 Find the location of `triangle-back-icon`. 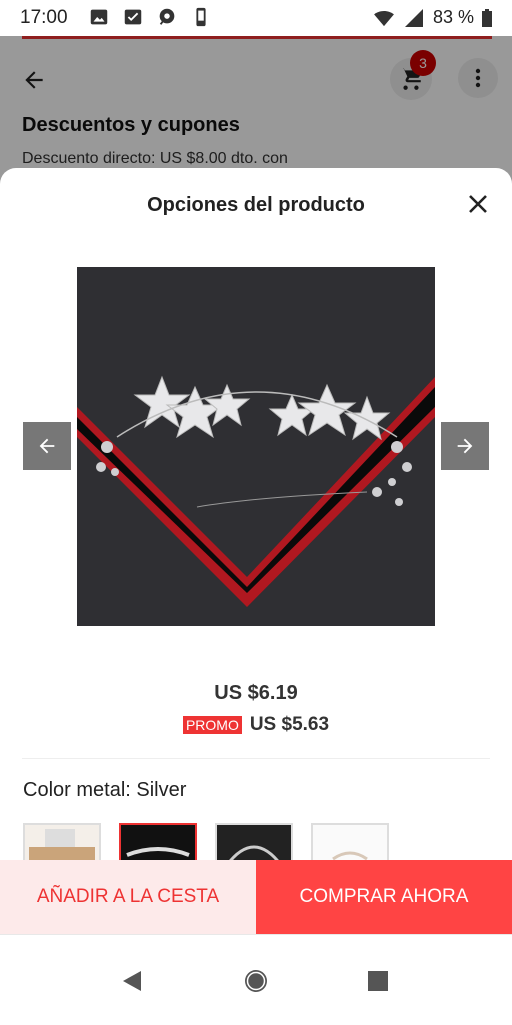

triangle-back-icon is located at coordinates (132, 981).